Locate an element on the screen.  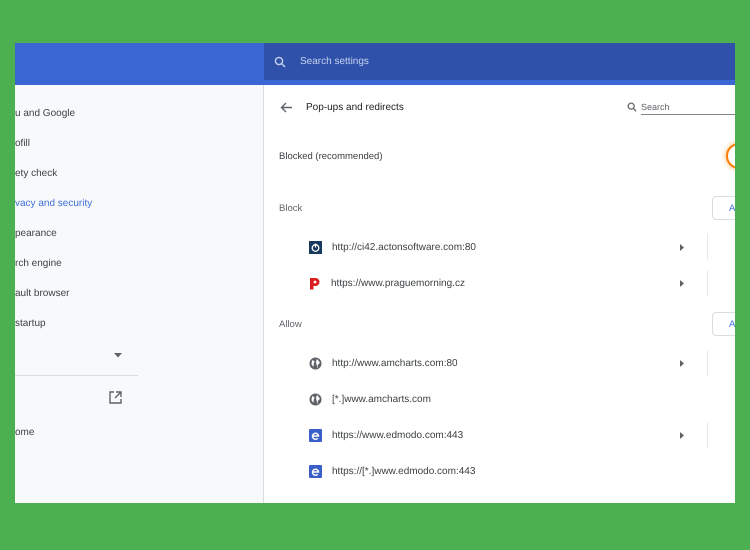
power-icon is located at coordinates (315, 247).